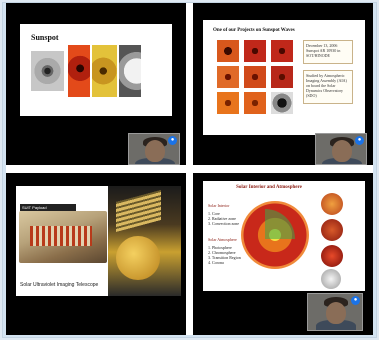 The width and height of the screenshot is (379, 340). Describe the element at coordinates (223, 223) in the screenshot. I see `interior-item: 3. Convection zone` at that location.